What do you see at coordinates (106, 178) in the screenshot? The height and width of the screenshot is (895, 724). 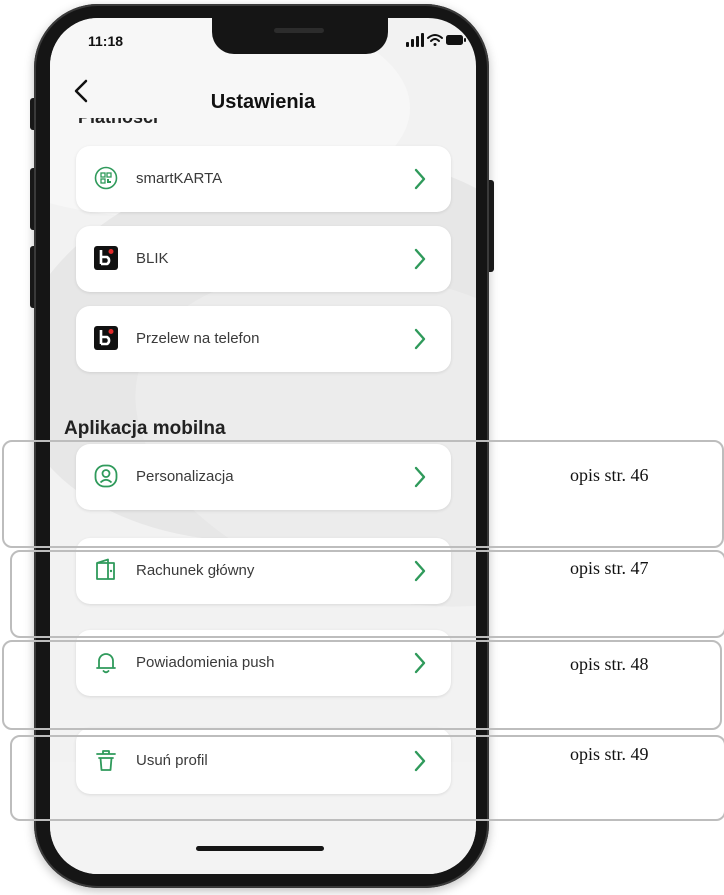 I see `smartkarta-icon` at bounding box center [106, 178].